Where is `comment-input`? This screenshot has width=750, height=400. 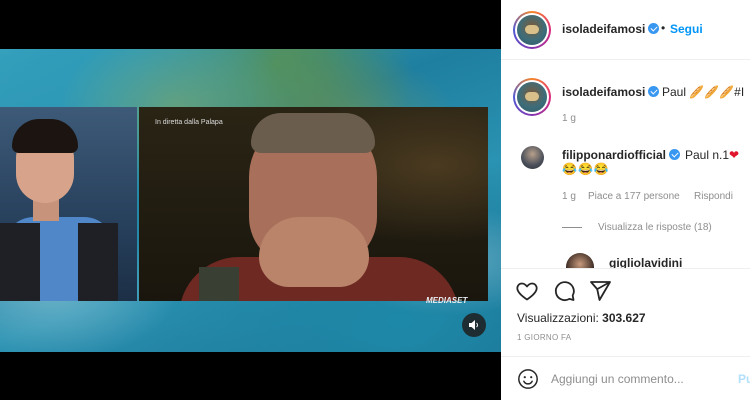
comment-input is located at coordinates (641, 379).